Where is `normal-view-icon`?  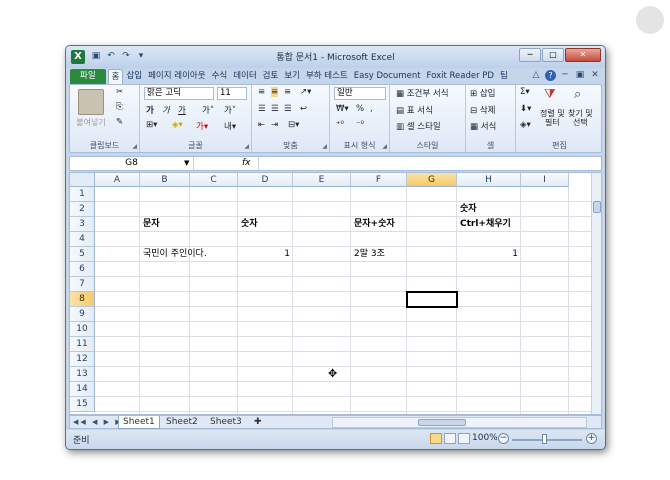
normal-view-icon is located at coordinates (436, 438).